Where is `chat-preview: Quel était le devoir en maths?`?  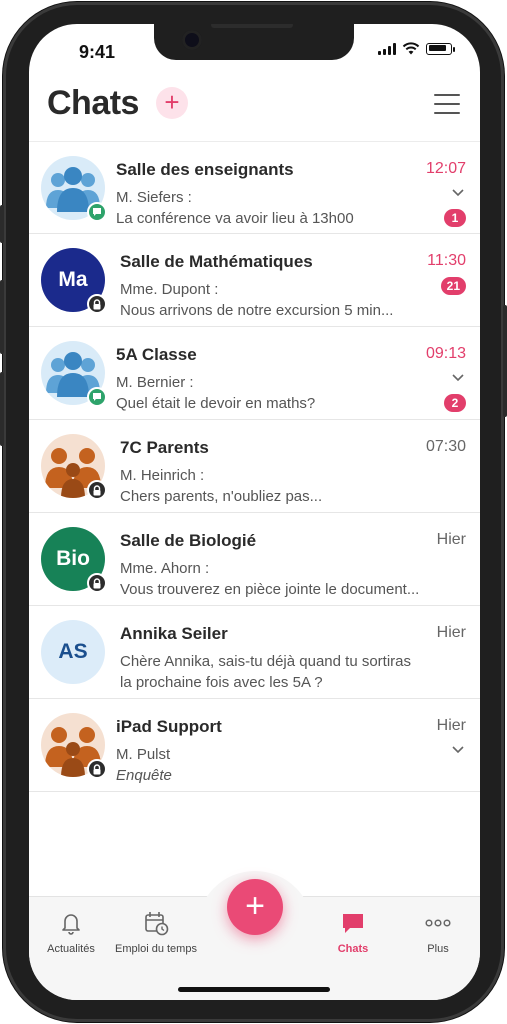 chat-preview: Quel était le devoir en maths? is located at coordinates (216, 403).